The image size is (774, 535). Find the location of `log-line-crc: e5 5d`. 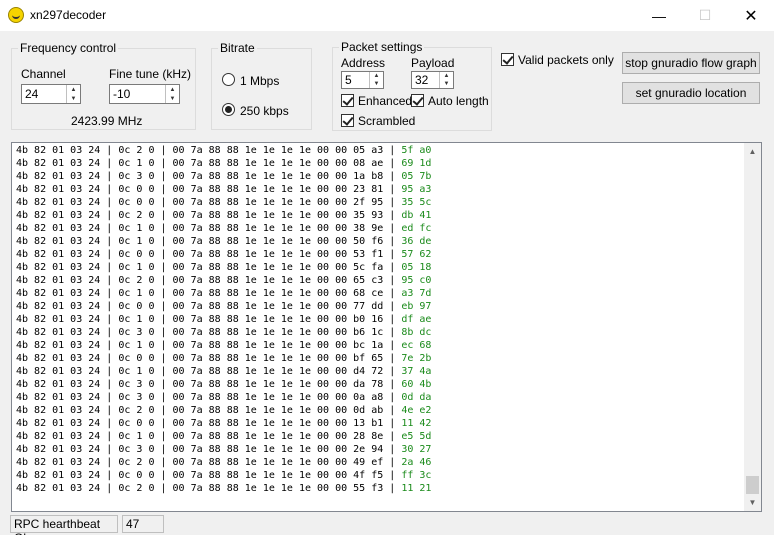

log-line-crc: e5 5d is located at coordinates (416, 436).